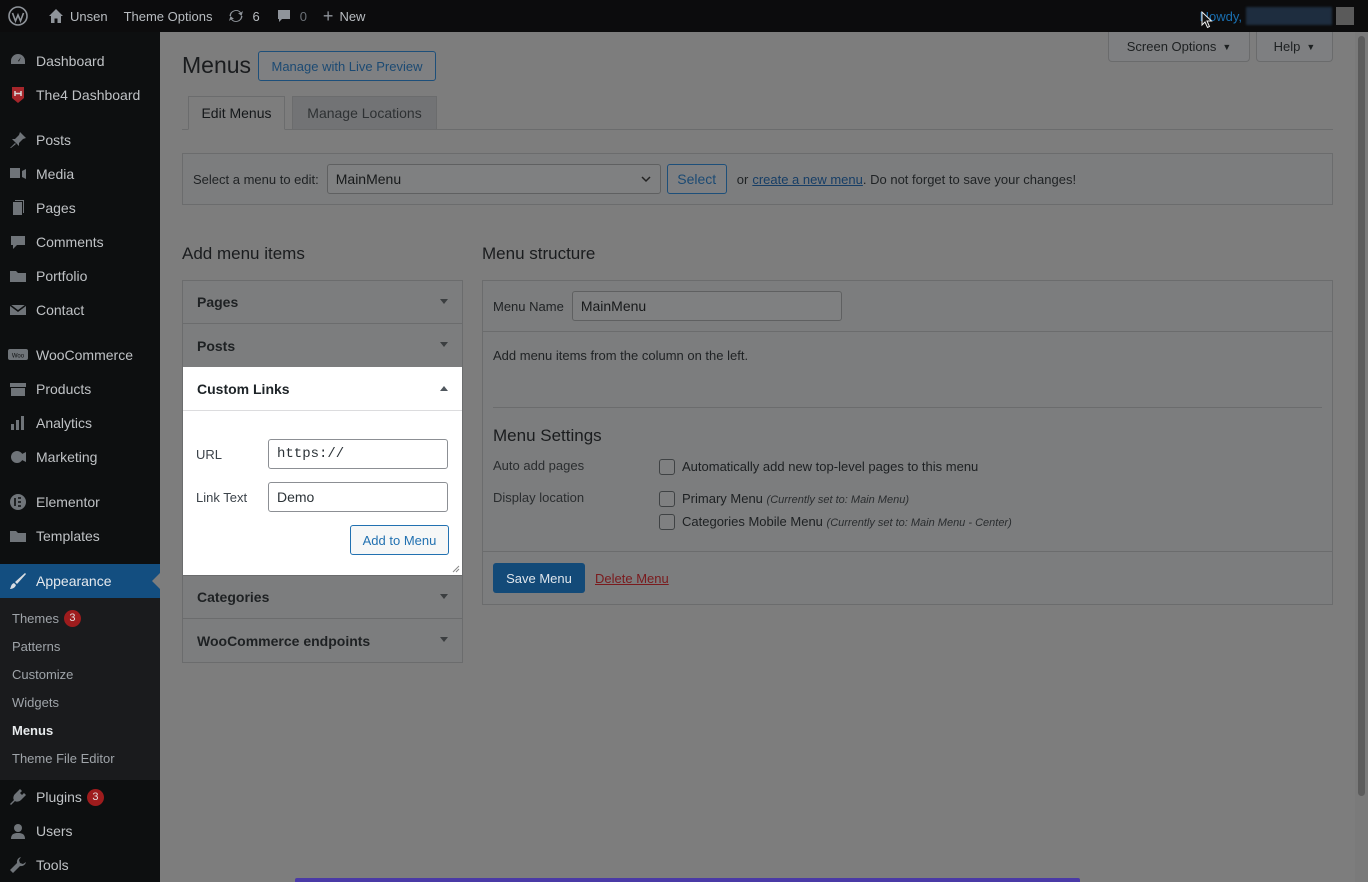 This screenshot has width=1368, height=882. What do you see at coordinates (222, 497) in the screenshot?
I see `link-text-label: Link Text` at bounding box center [222, 497].